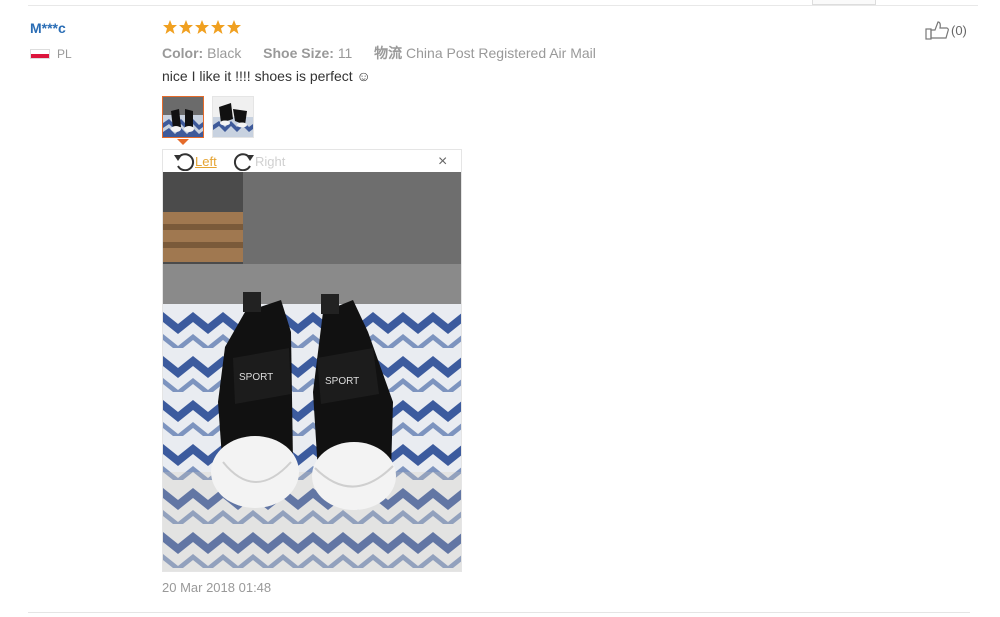 The width and height of the screenshot is (1000, 617). I want to click on close-icon: ×, so click(442, 162).